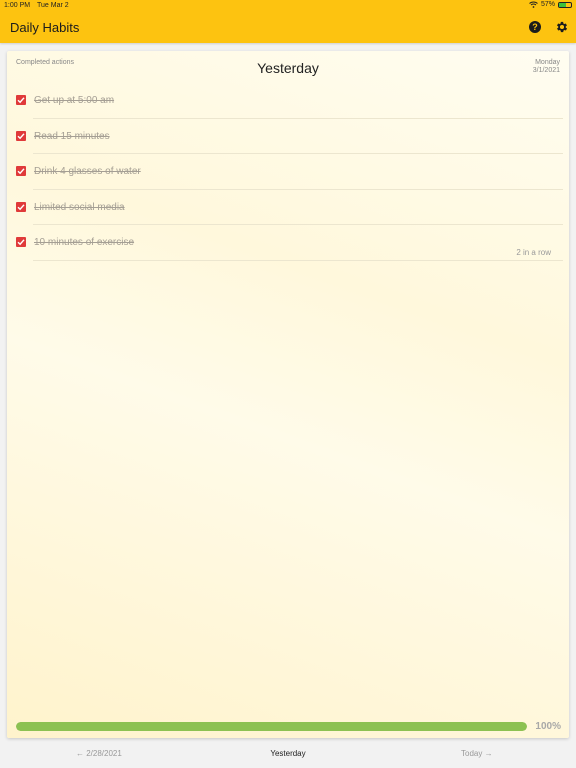 The width and height of the screenshot is (576, 768). I want to click on habit-row: Read 15 minutes, so click(288, 136).